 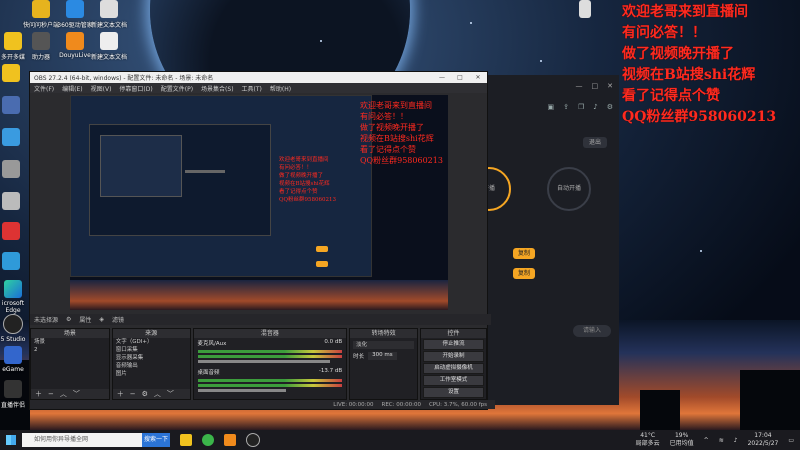 I want to click on recursive-preview-inner, so click(x=180, y=180).